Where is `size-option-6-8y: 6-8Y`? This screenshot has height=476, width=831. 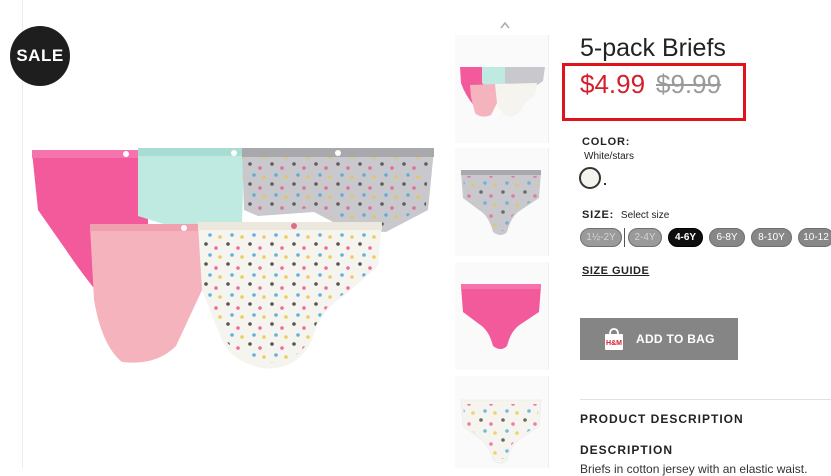
size-option-6-8y: 6-8Y is located at coordinates (727, 237).